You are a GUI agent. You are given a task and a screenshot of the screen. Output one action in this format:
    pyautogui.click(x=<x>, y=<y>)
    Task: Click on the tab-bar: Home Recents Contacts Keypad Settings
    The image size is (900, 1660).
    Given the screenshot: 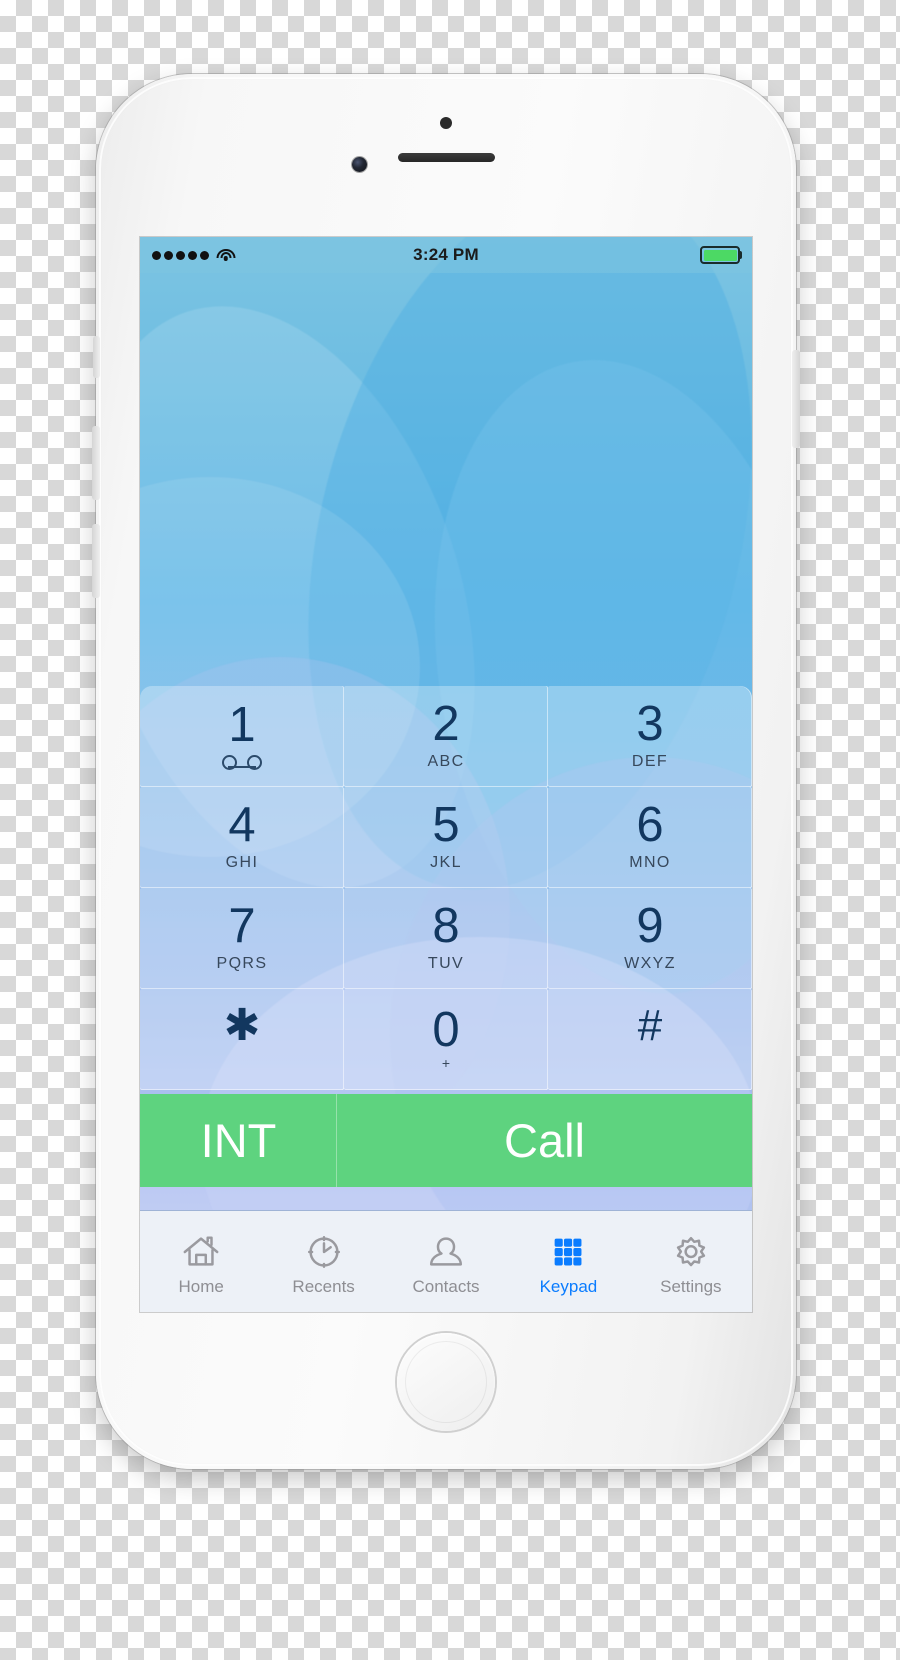 What is the action you would take?
    pyautogui.click(x=446, y=1261)
    